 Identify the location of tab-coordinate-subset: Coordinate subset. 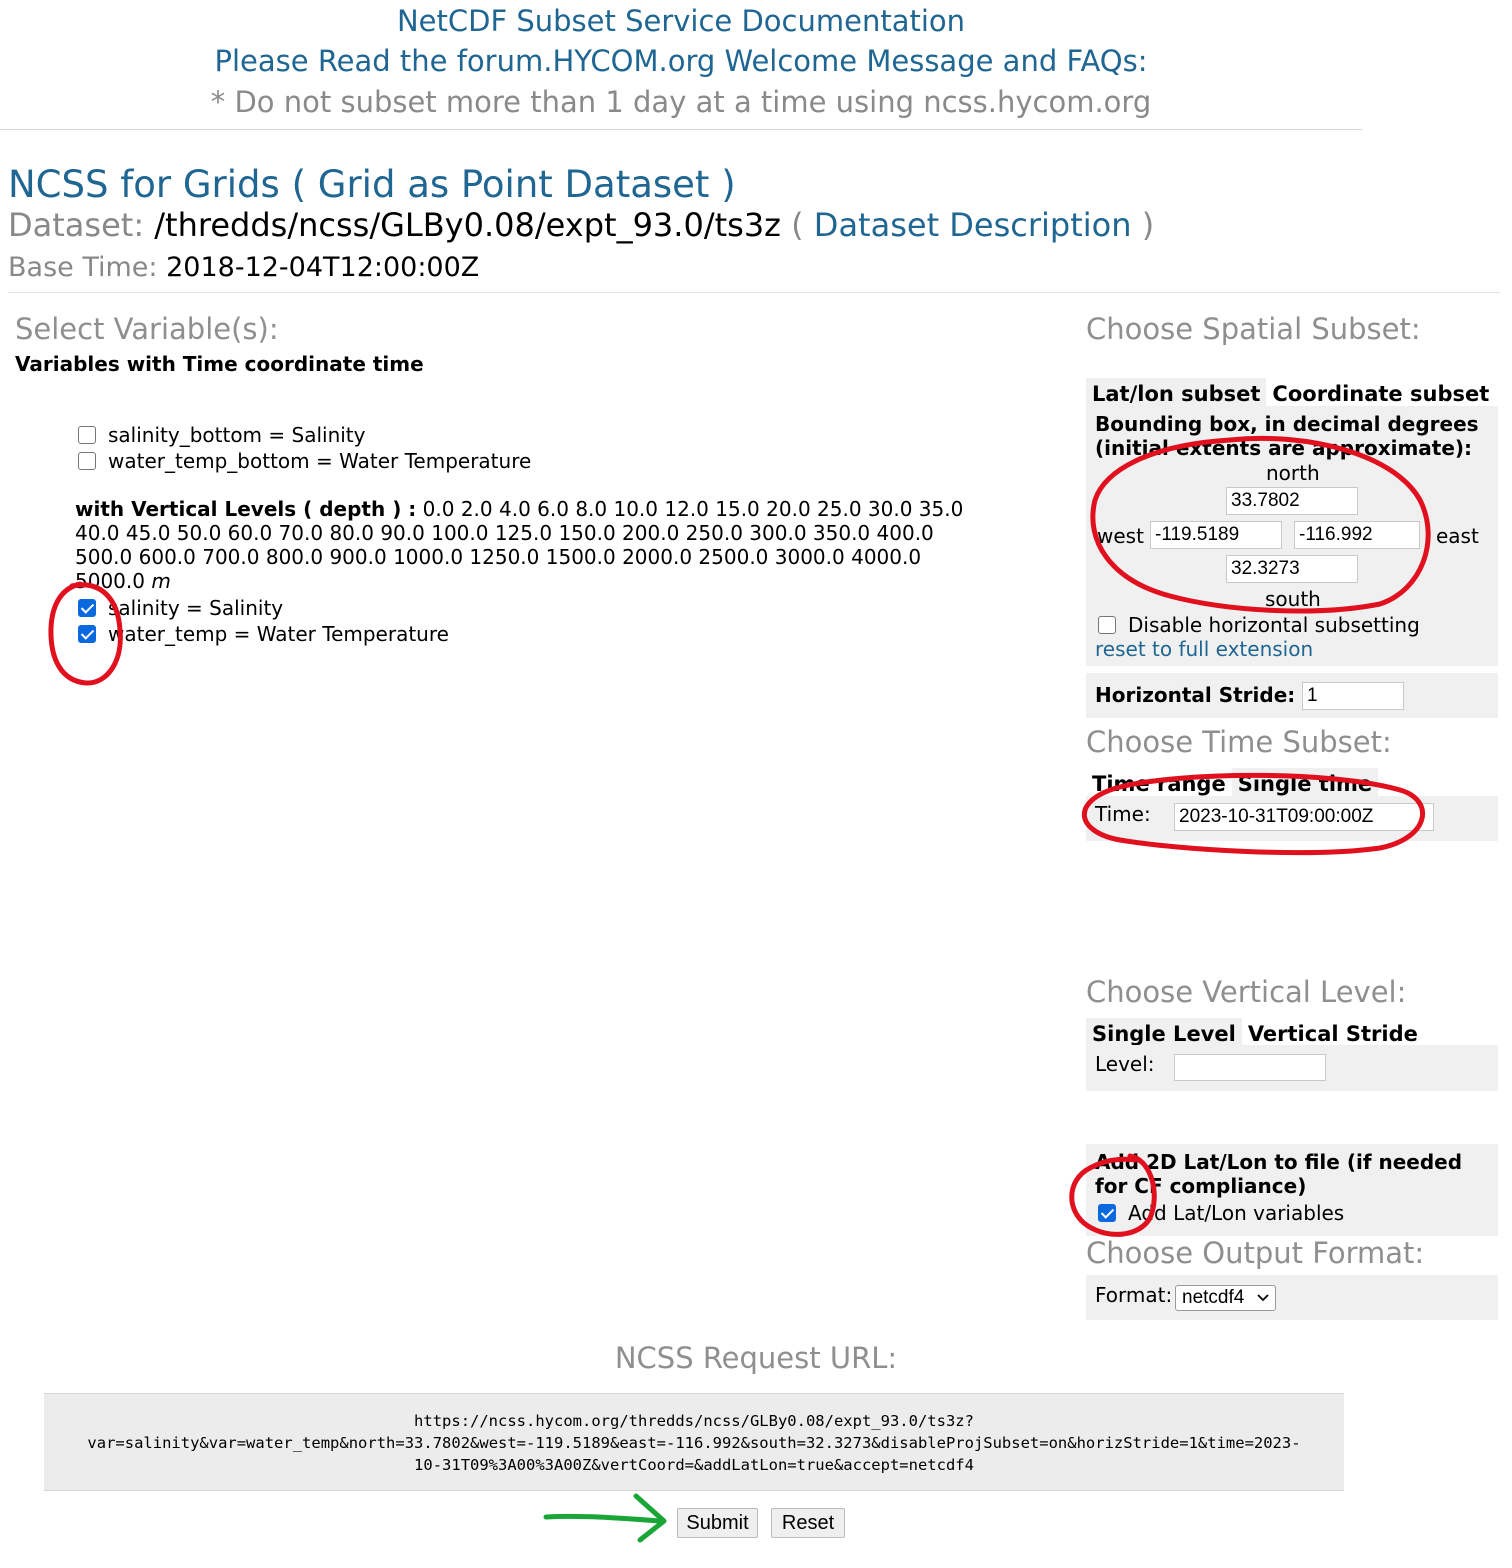
(1381, 393).